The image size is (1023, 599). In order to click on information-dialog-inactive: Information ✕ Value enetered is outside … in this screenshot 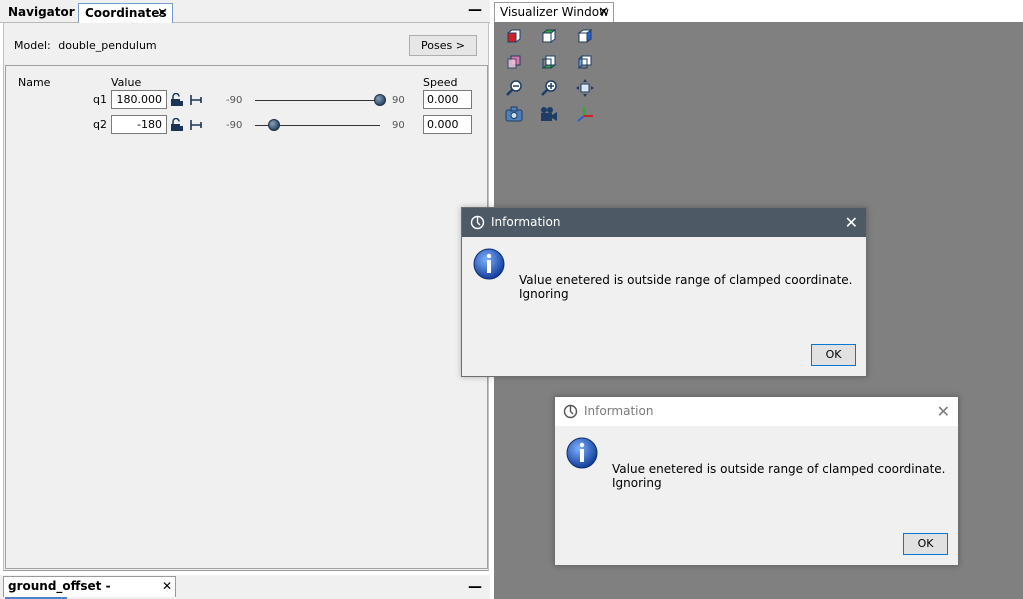, I will do `click(756, 481)`.